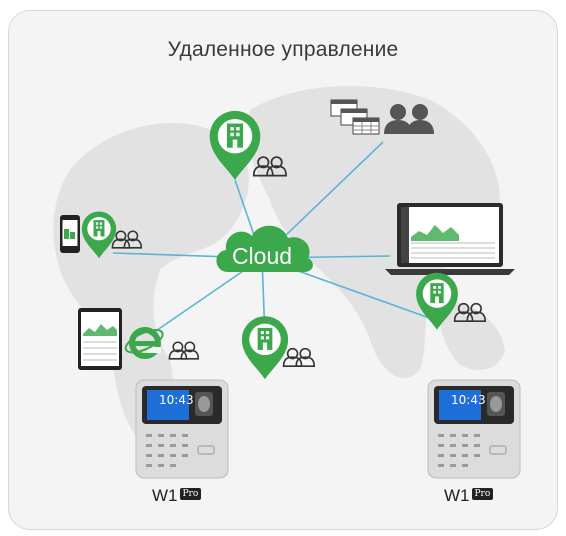  I want to click on device-2-model: W1, so click(457, 495).